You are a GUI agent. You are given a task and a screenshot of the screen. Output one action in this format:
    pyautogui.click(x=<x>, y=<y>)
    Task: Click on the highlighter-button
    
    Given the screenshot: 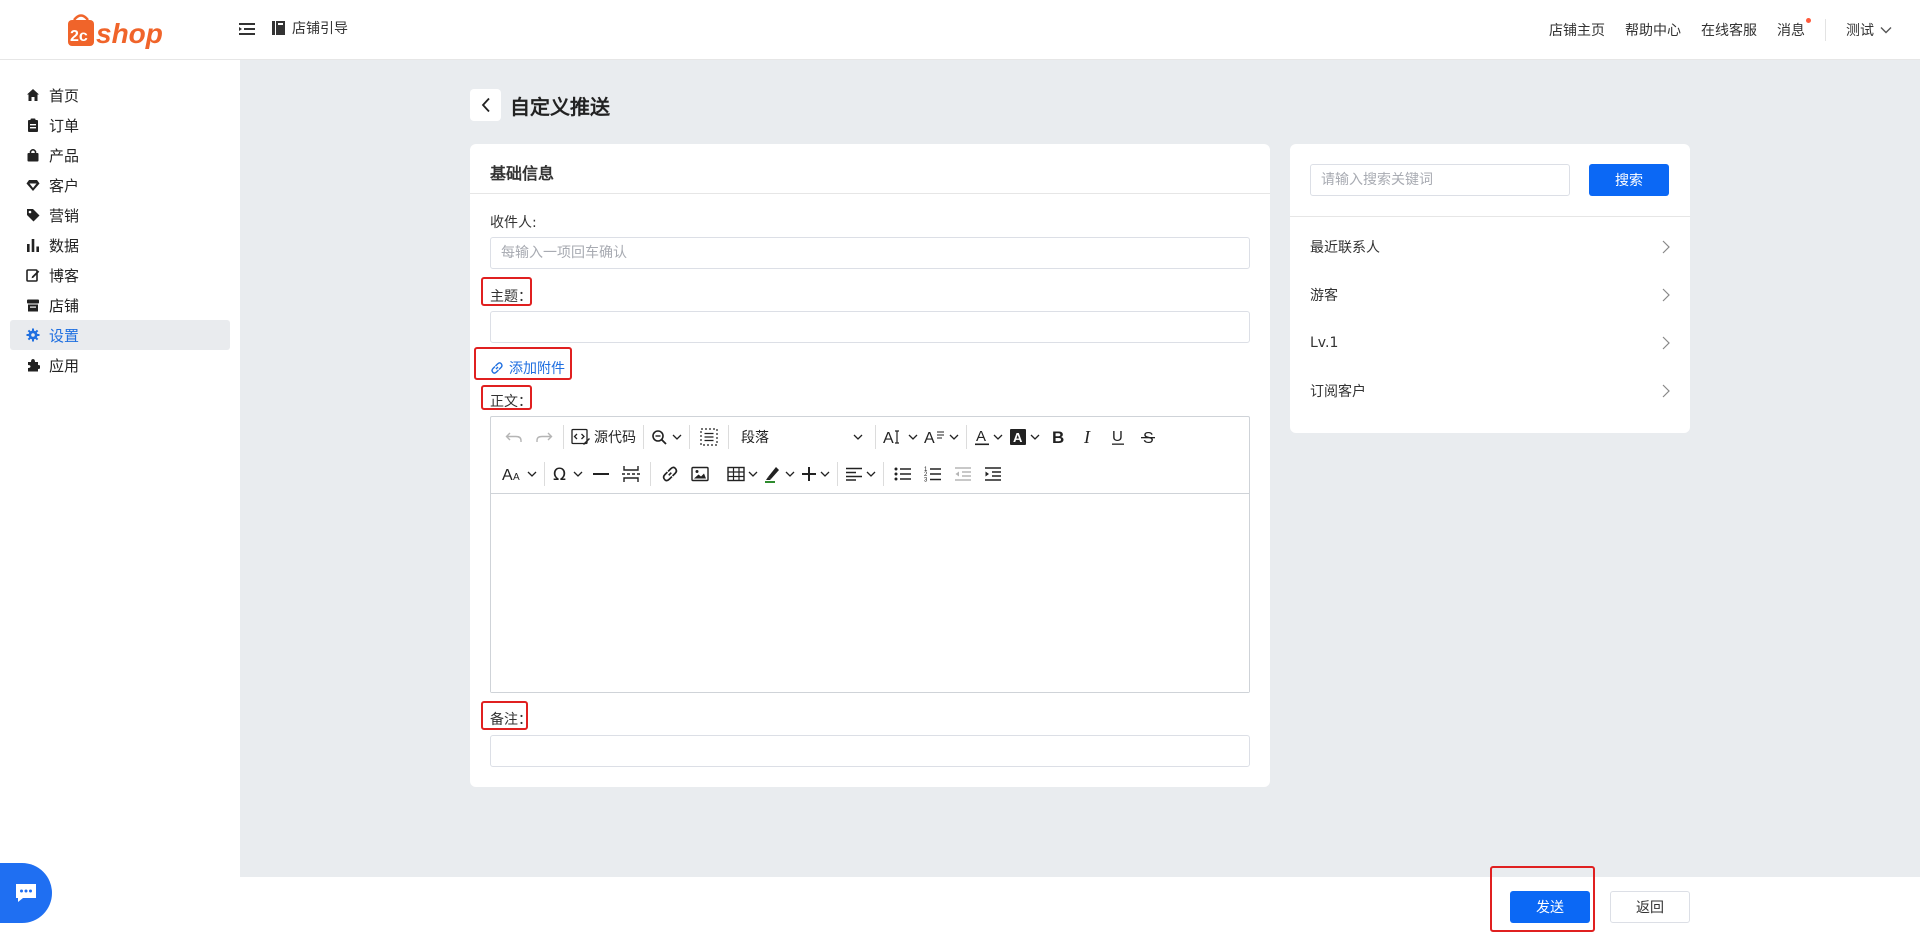 What is the action you would take?
    pyautogui.click(x=779, y=474)
    